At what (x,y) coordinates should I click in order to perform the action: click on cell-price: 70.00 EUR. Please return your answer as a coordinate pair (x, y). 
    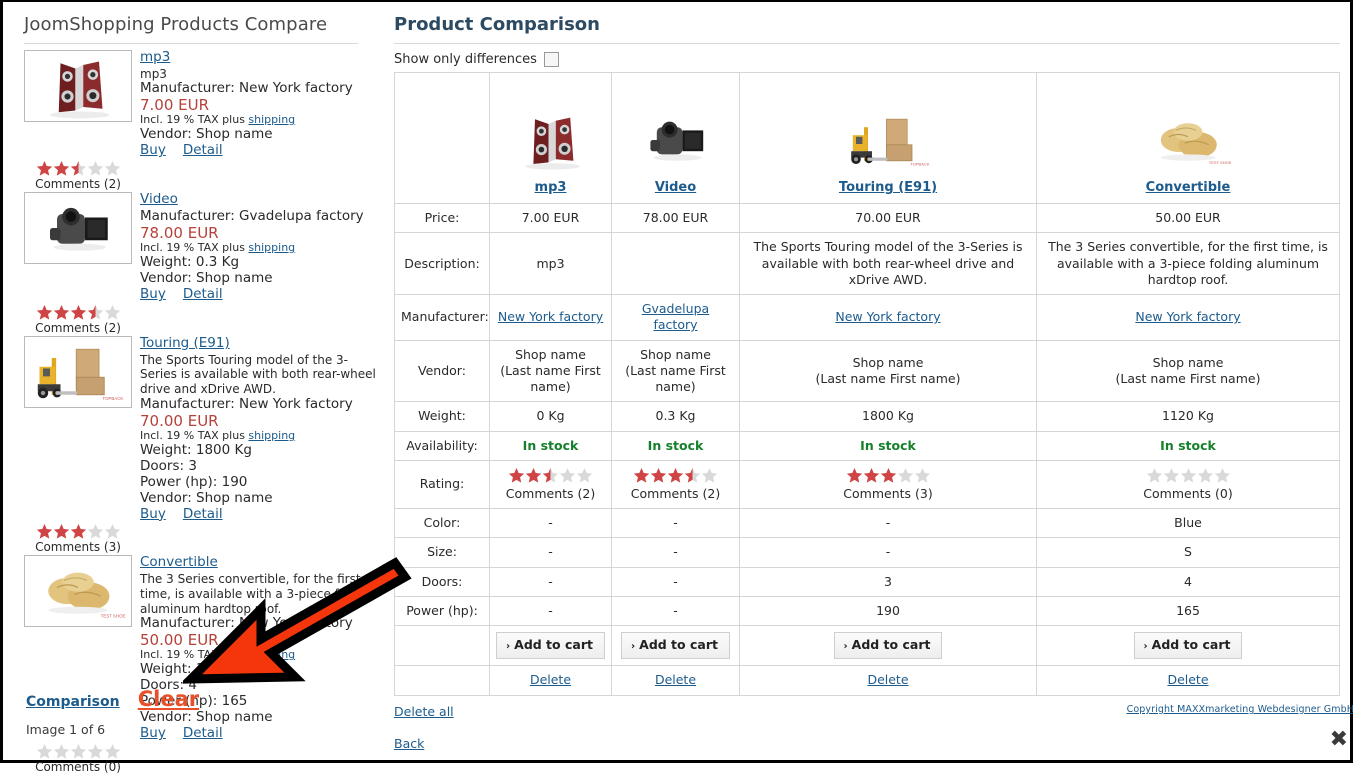
    Looking at the image, I should click on (888, 218).